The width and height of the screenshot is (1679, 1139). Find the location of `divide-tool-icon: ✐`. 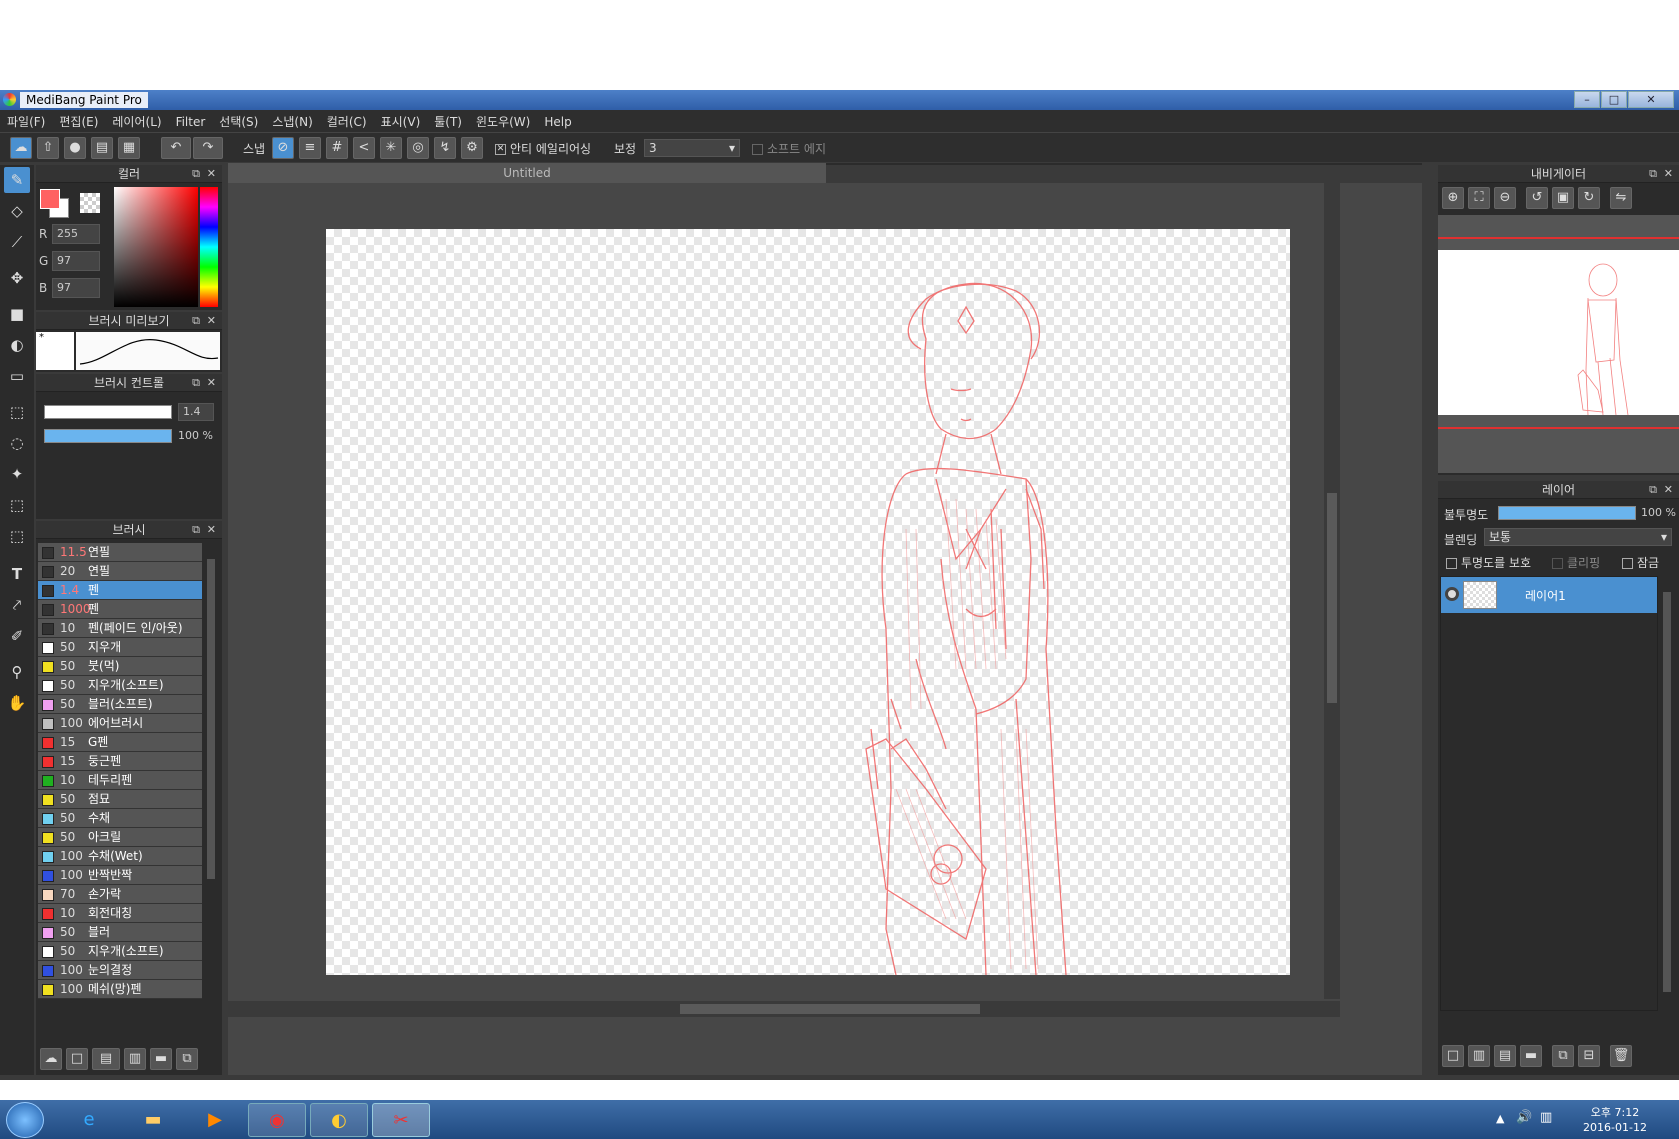

divide-tool-icon: ✐ is located at coordinates (17, 636).